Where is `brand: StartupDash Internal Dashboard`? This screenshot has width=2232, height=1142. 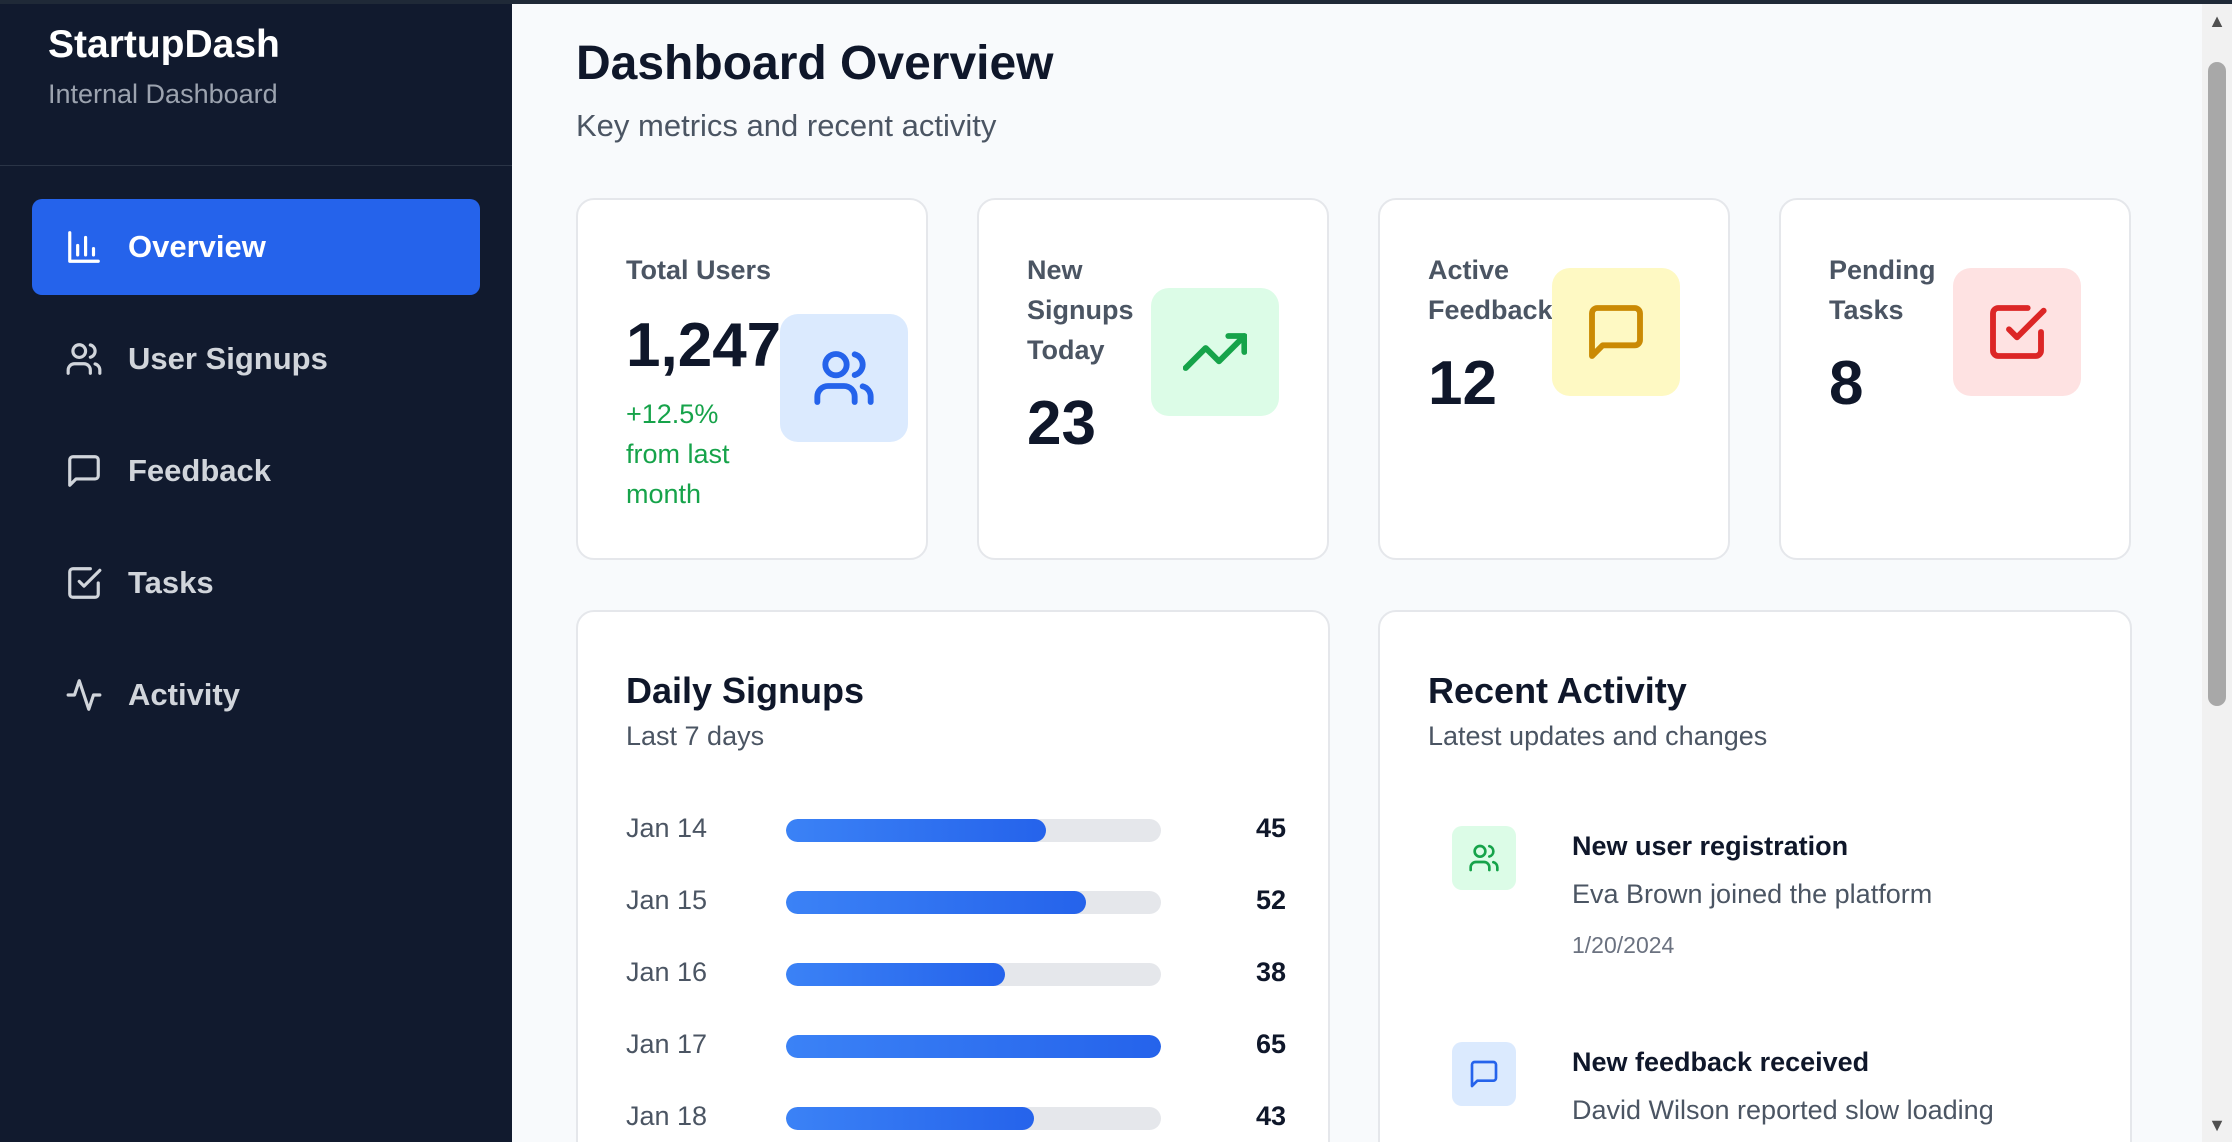
brand: StartupDash Internal Dashboard is located at coordinates (256, 83).